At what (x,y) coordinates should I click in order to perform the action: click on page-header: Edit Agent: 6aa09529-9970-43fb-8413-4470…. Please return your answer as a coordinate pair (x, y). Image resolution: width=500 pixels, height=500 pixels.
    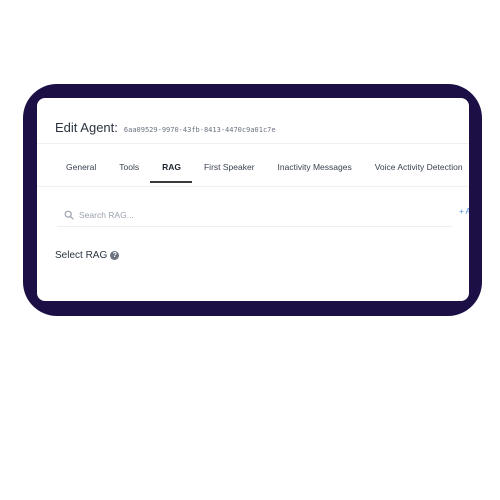
    Looking at the image, I should click on (165, 127).